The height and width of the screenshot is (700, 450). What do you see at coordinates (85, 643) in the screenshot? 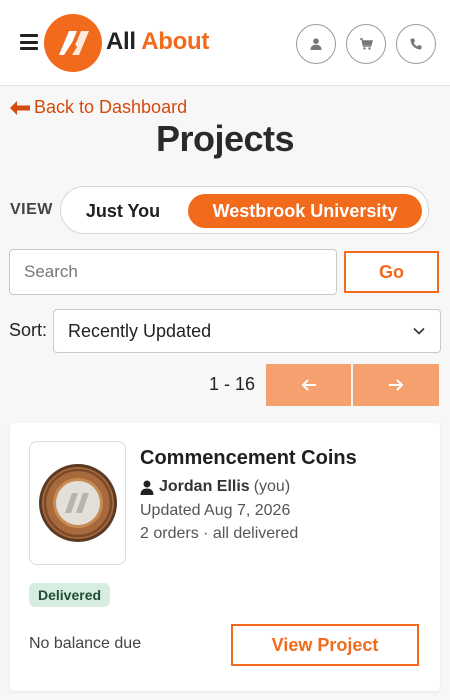
I see `balance-status: No balance due` at bounding box center [85, 643].